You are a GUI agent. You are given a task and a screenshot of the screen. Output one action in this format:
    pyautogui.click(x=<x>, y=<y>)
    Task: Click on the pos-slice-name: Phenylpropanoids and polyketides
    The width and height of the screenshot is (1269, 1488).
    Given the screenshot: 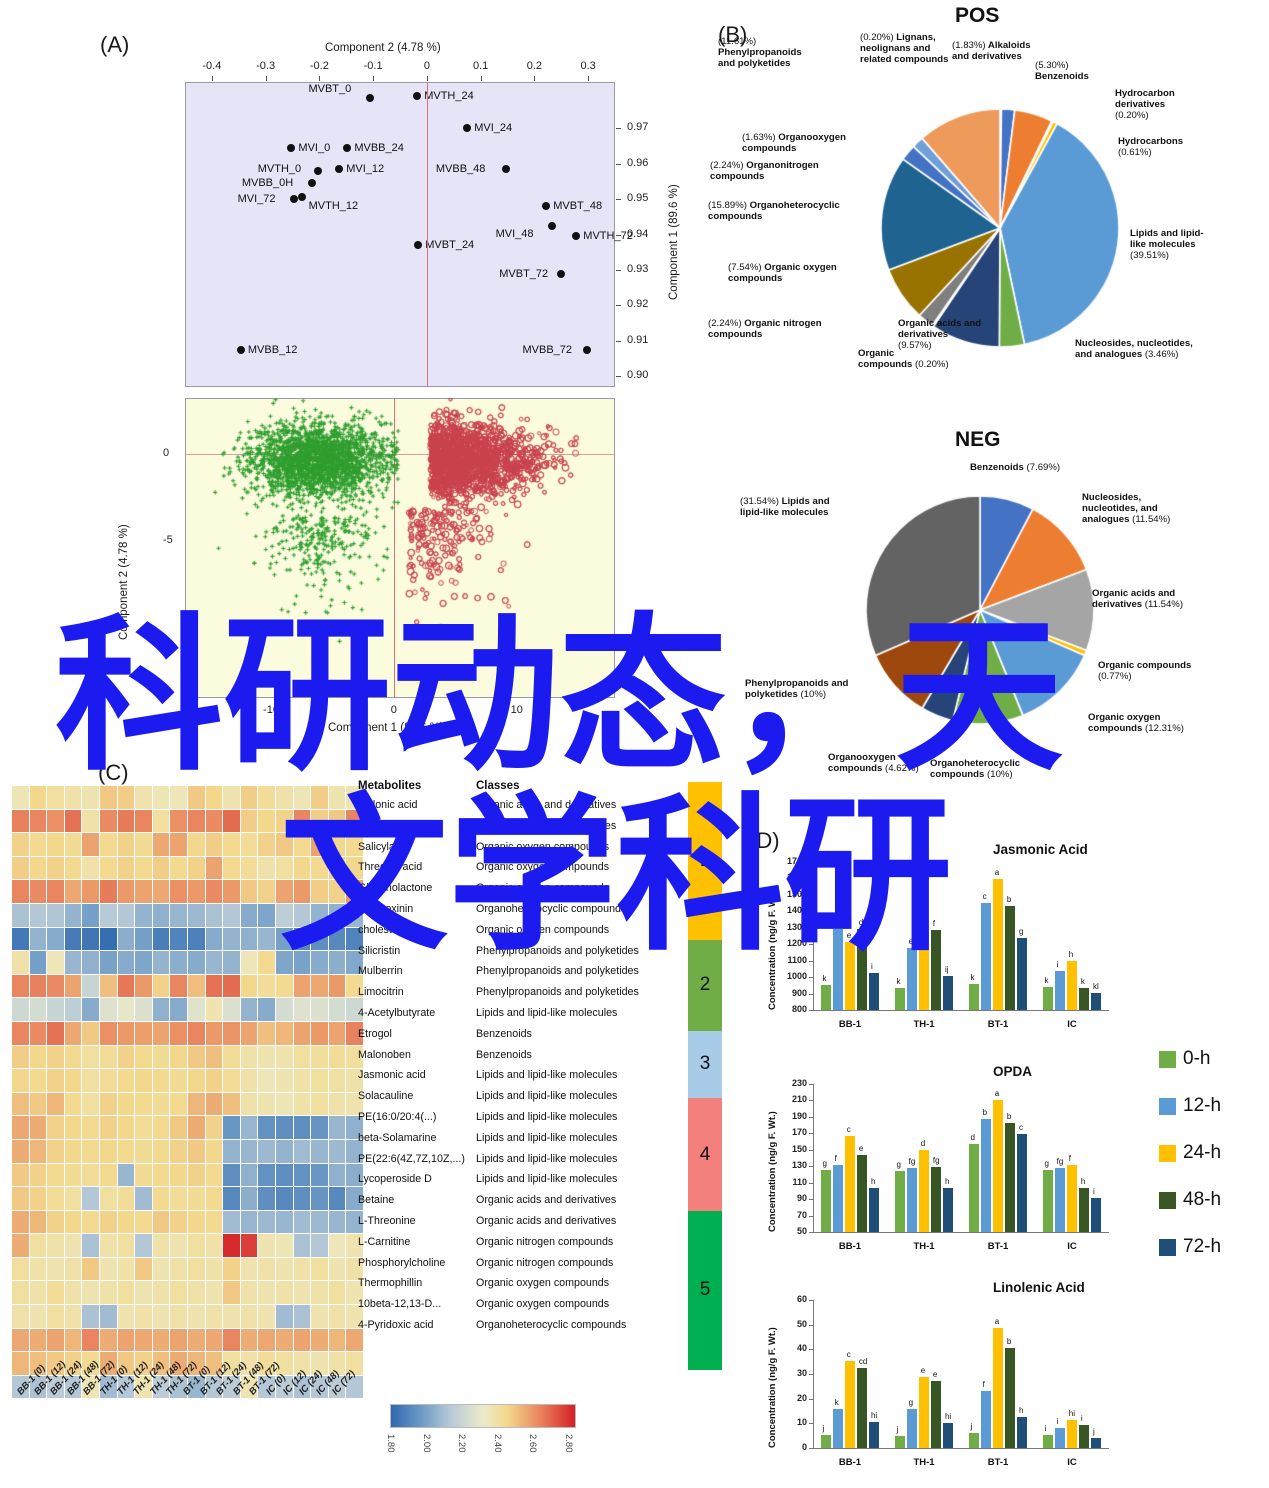 What is the action you would take?
    pyautogui.click(x=760, y=58)
    